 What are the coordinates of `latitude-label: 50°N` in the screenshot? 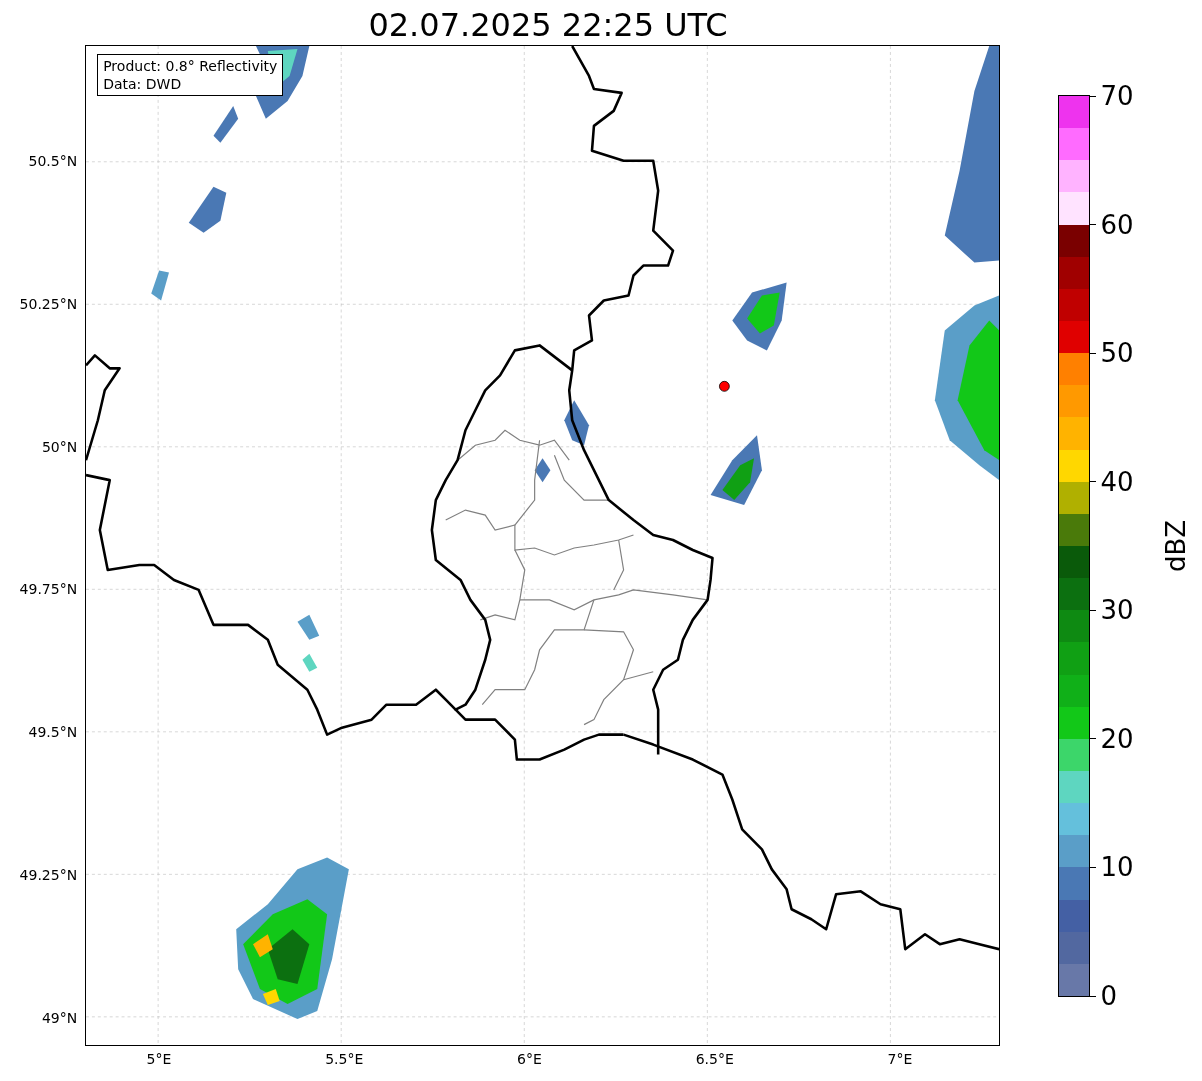 It's located at (59, 446).